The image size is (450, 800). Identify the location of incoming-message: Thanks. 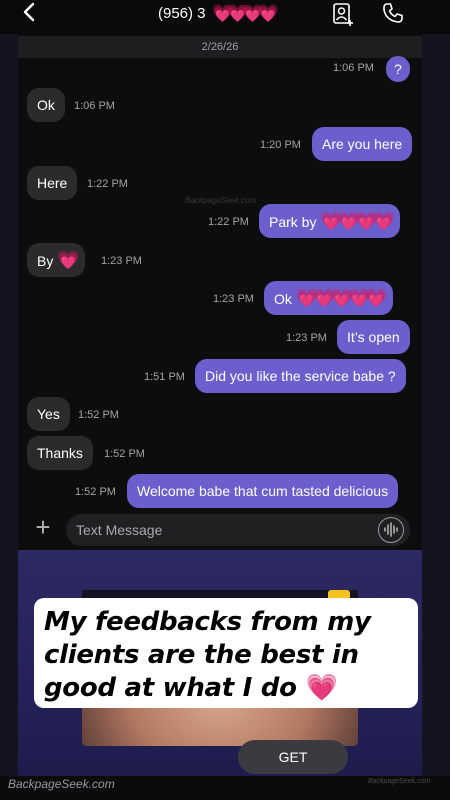
(60, 453).